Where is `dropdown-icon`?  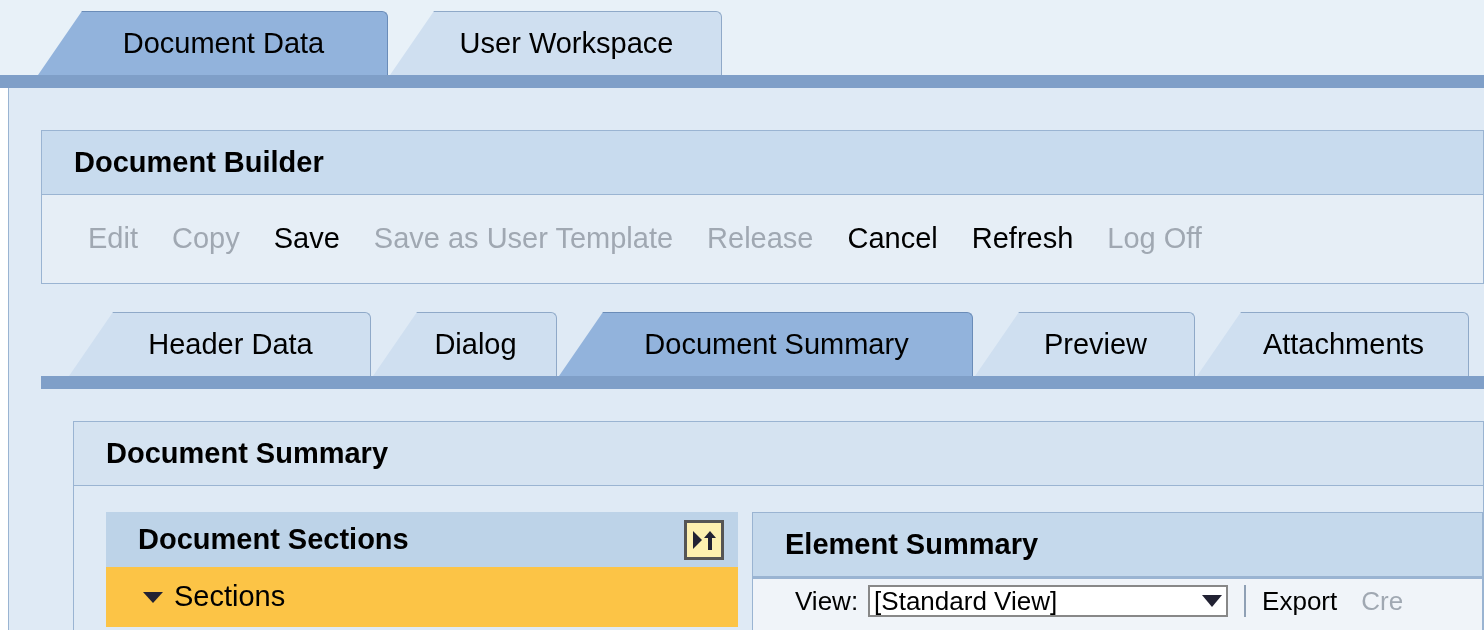
dropdown-icon is located at coordinates (1212, 601).